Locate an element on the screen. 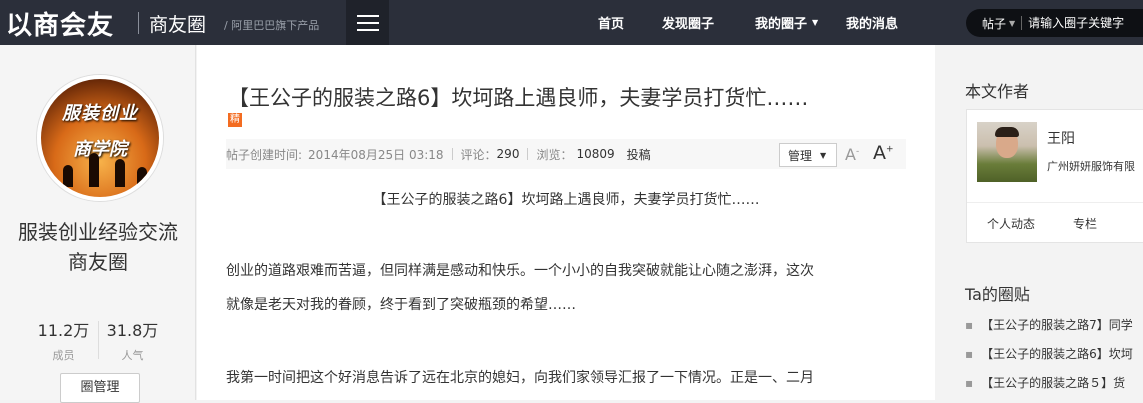 This screenshot has height=403, width=1143. author-avatar is located at coordinates (1007, 152).